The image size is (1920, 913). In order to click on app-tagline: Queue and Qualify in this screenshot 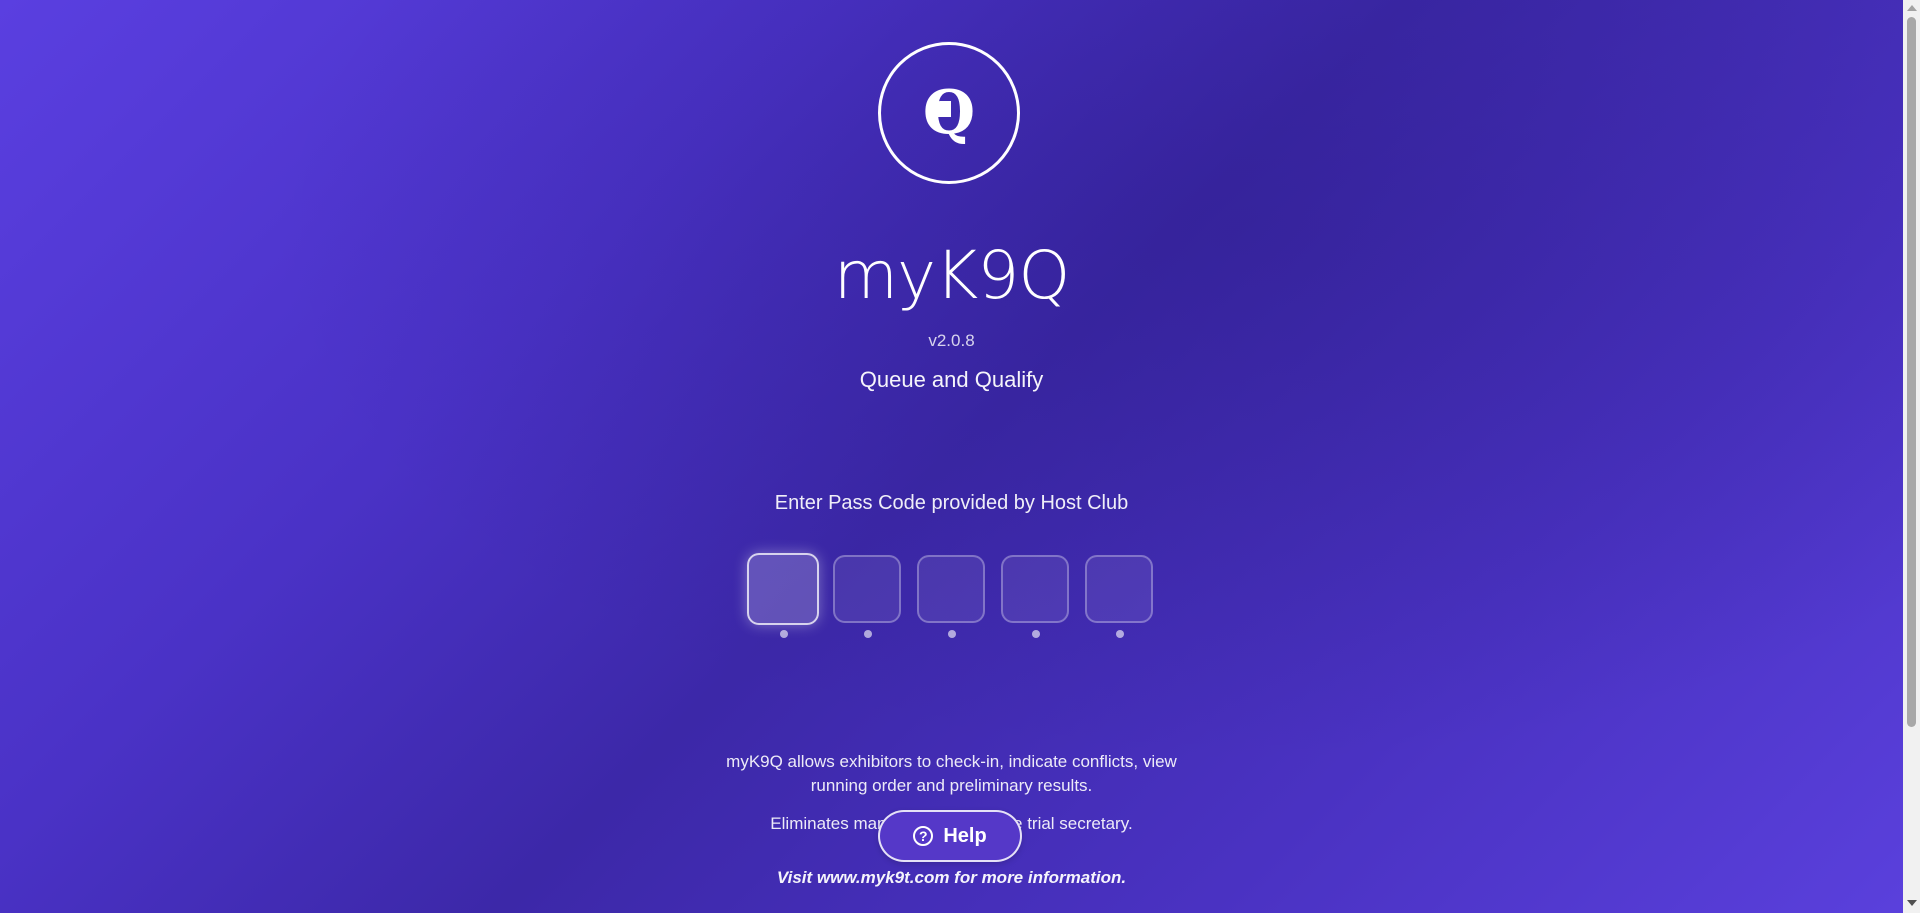, I will do `click(951, 379)`.